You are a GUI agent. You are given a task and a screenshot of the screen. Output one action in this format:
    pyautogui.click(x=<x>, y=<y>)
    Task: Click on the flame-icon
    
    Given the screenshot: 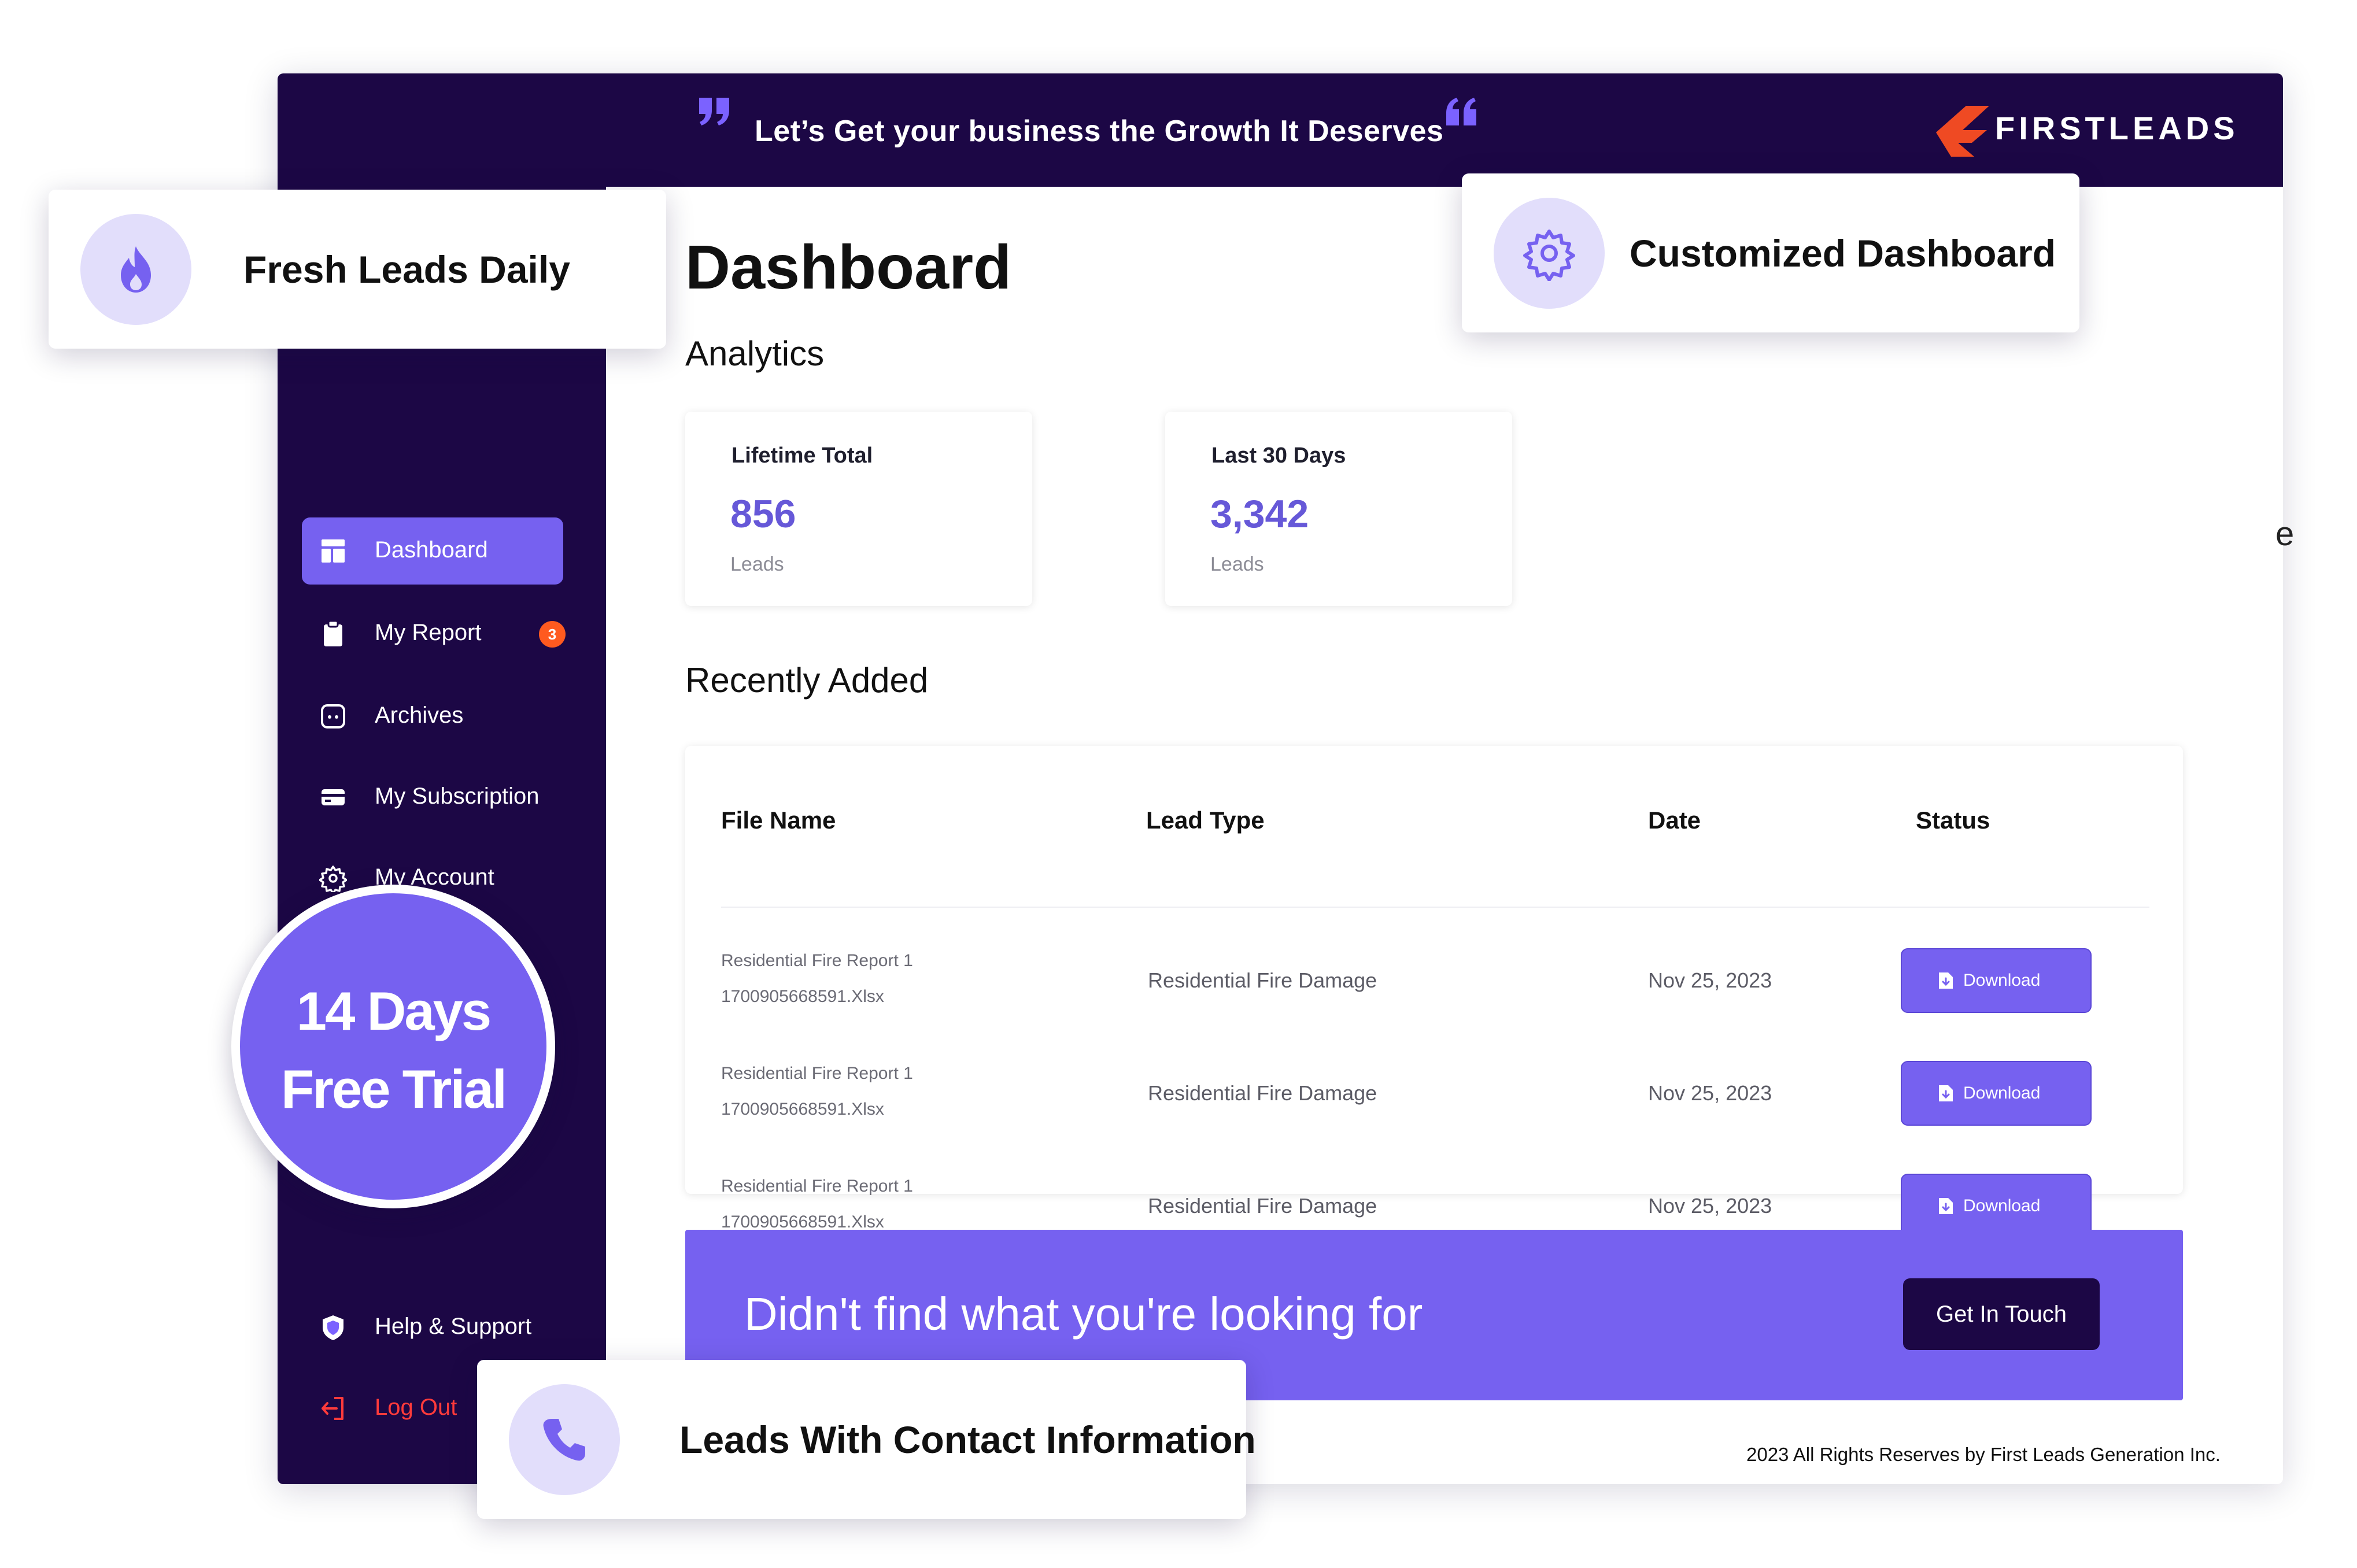 What is the action you would take?
    pyautogui.click(x=136, y=269)
    